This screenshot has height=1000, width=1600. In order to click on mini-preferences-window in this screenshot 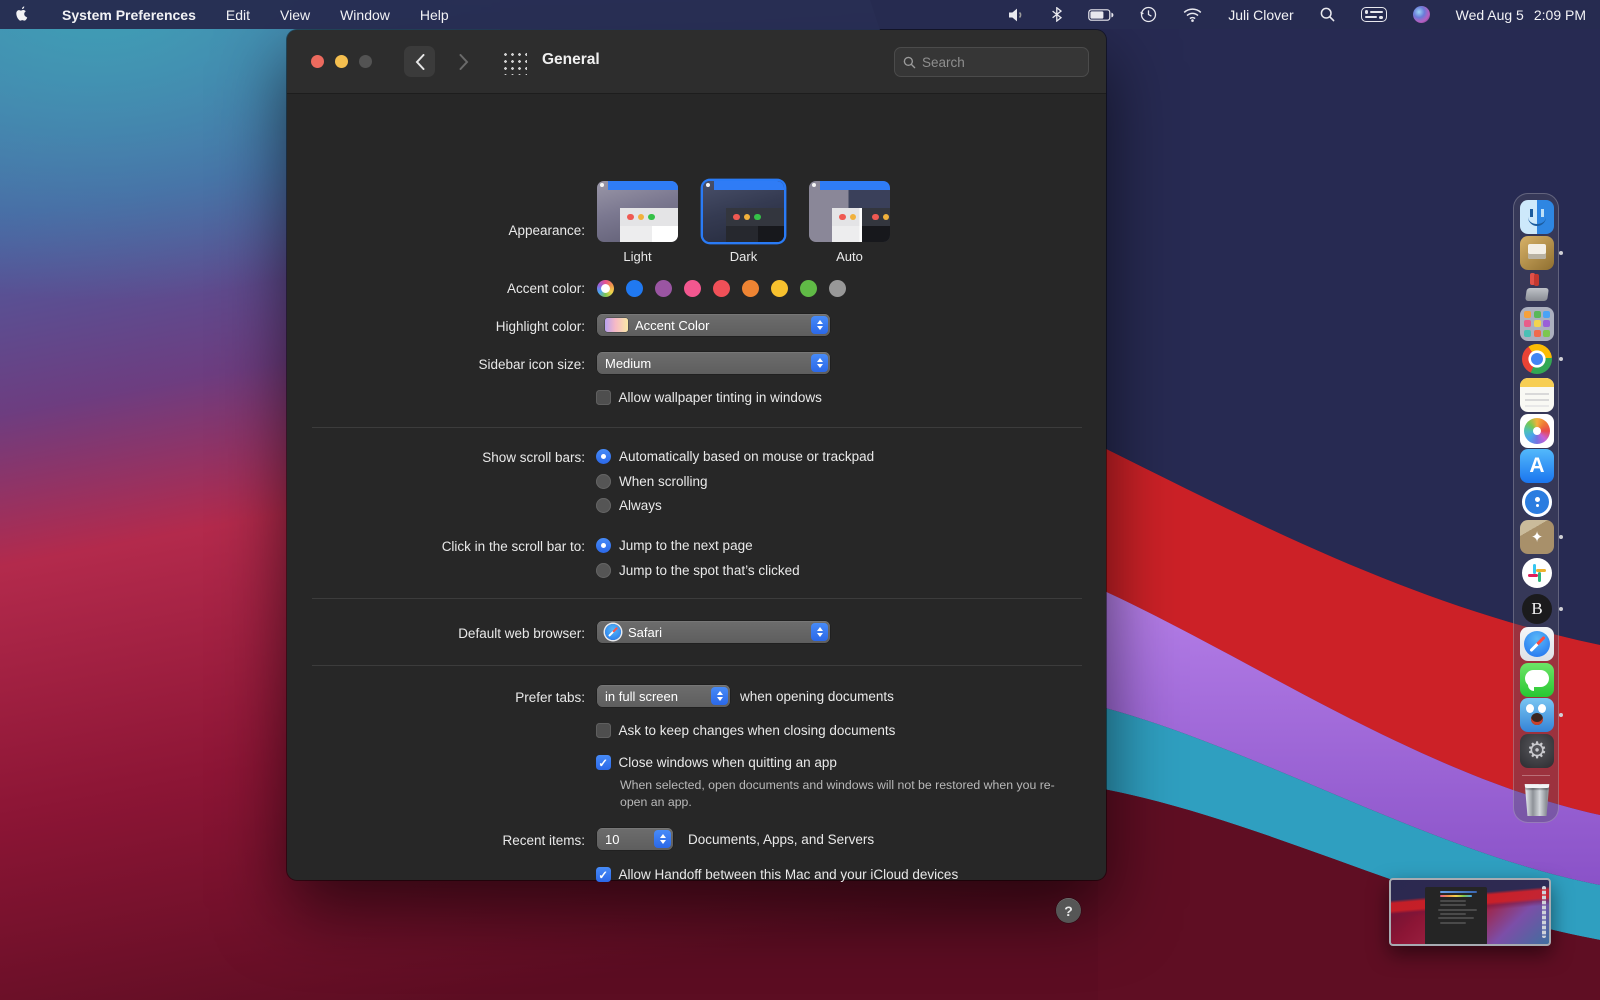, I will do `click(1456, 915)`.